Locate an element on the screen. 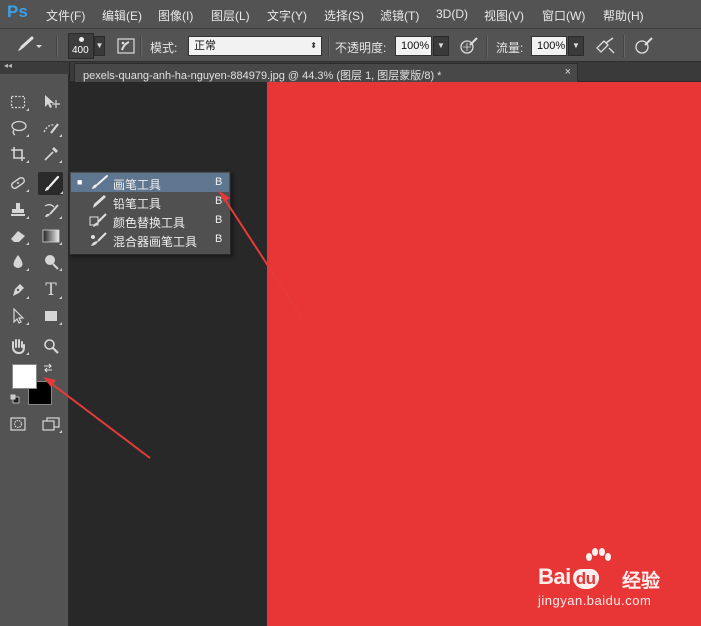 The height and width of the screenshot is (626, 701). arrow-to-foreground-color is located at coordinates (97, 418).